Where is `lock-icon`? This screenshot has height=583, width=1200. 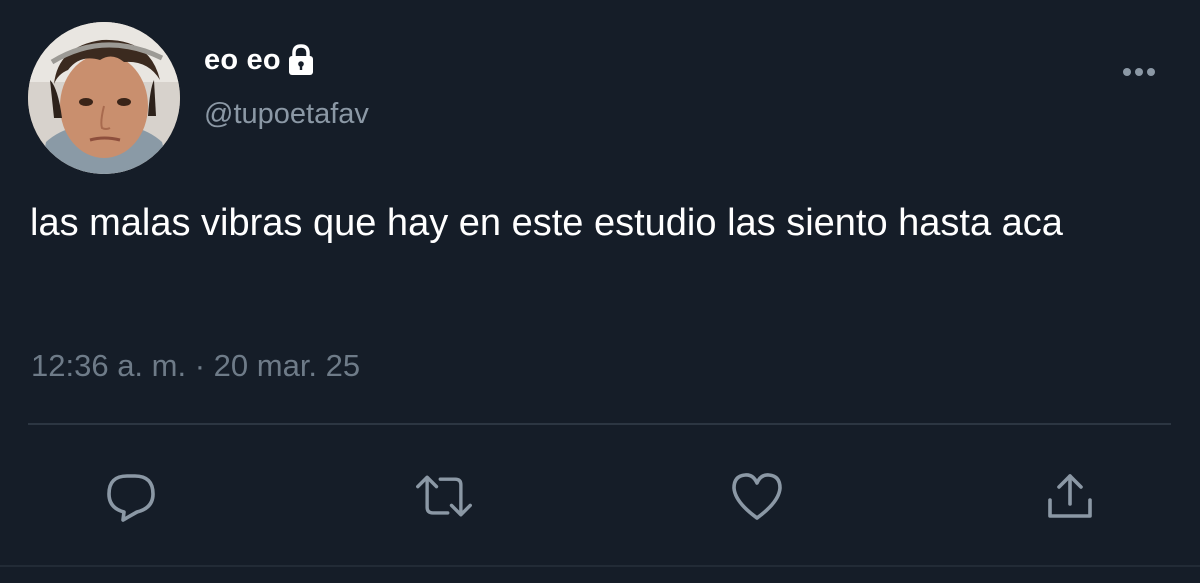 lock-icon is located at coordinates (301, 60).